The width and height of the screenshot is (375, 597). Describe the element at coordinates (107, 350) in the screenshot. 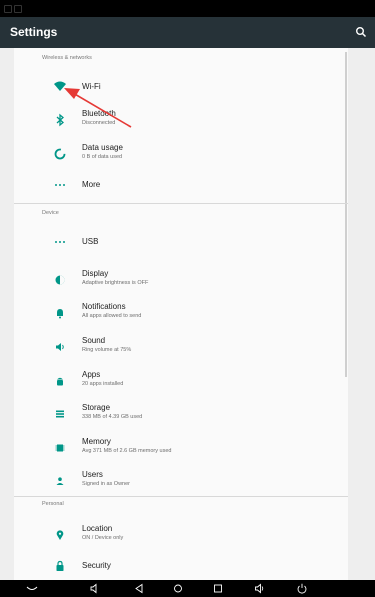

I see `item-summary: Ring volume at 75%` at that location.